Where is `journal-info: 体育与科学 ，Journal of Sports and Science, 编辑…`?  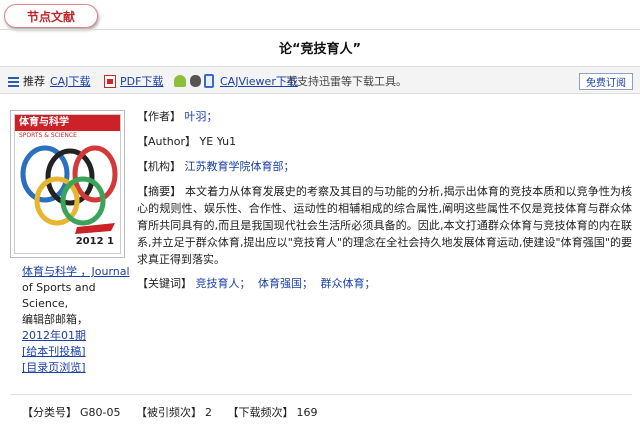 journal-info: 体育与科学 ，Journal of Sports and Science, 编辑… is located at coordinates (77, 320).